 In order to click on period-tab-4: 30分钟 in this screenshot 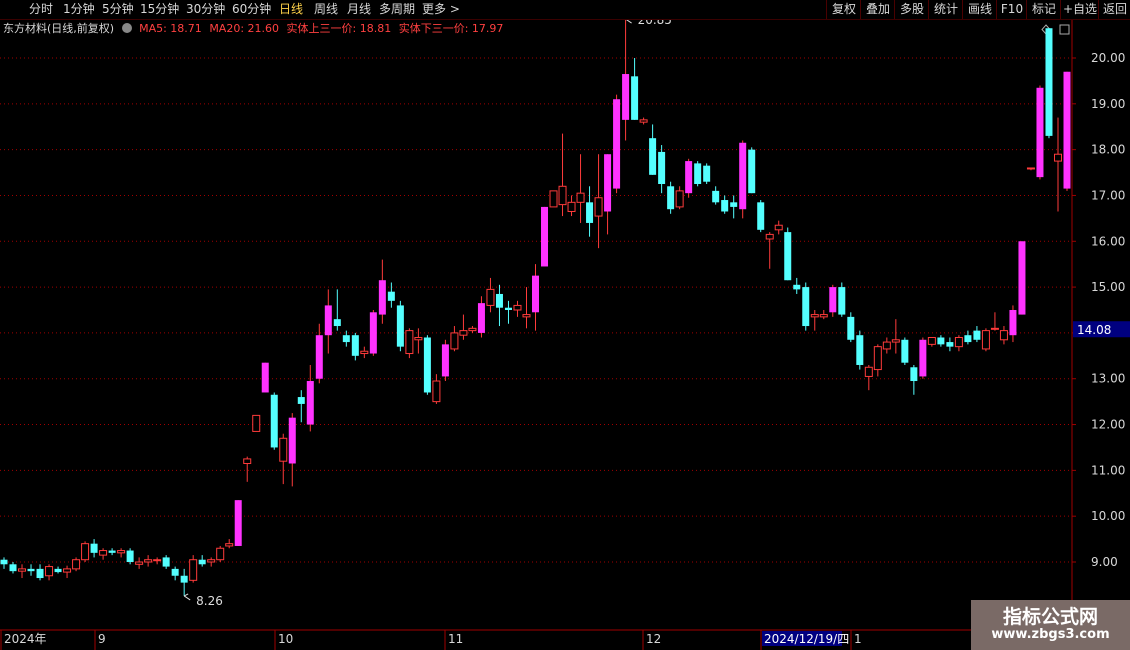, I will do `click(205, 9)`.